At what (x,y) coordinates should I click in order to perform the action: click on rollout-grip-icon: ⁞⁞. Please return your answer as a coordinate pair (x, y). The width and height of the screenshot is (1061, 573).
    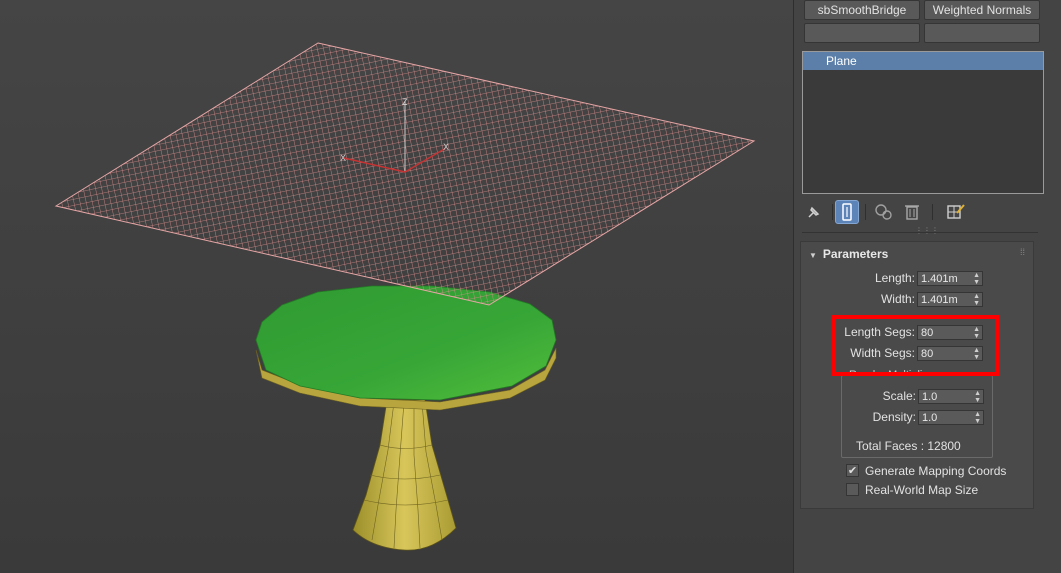
    Looking at the image, I should click on (1022, 252).